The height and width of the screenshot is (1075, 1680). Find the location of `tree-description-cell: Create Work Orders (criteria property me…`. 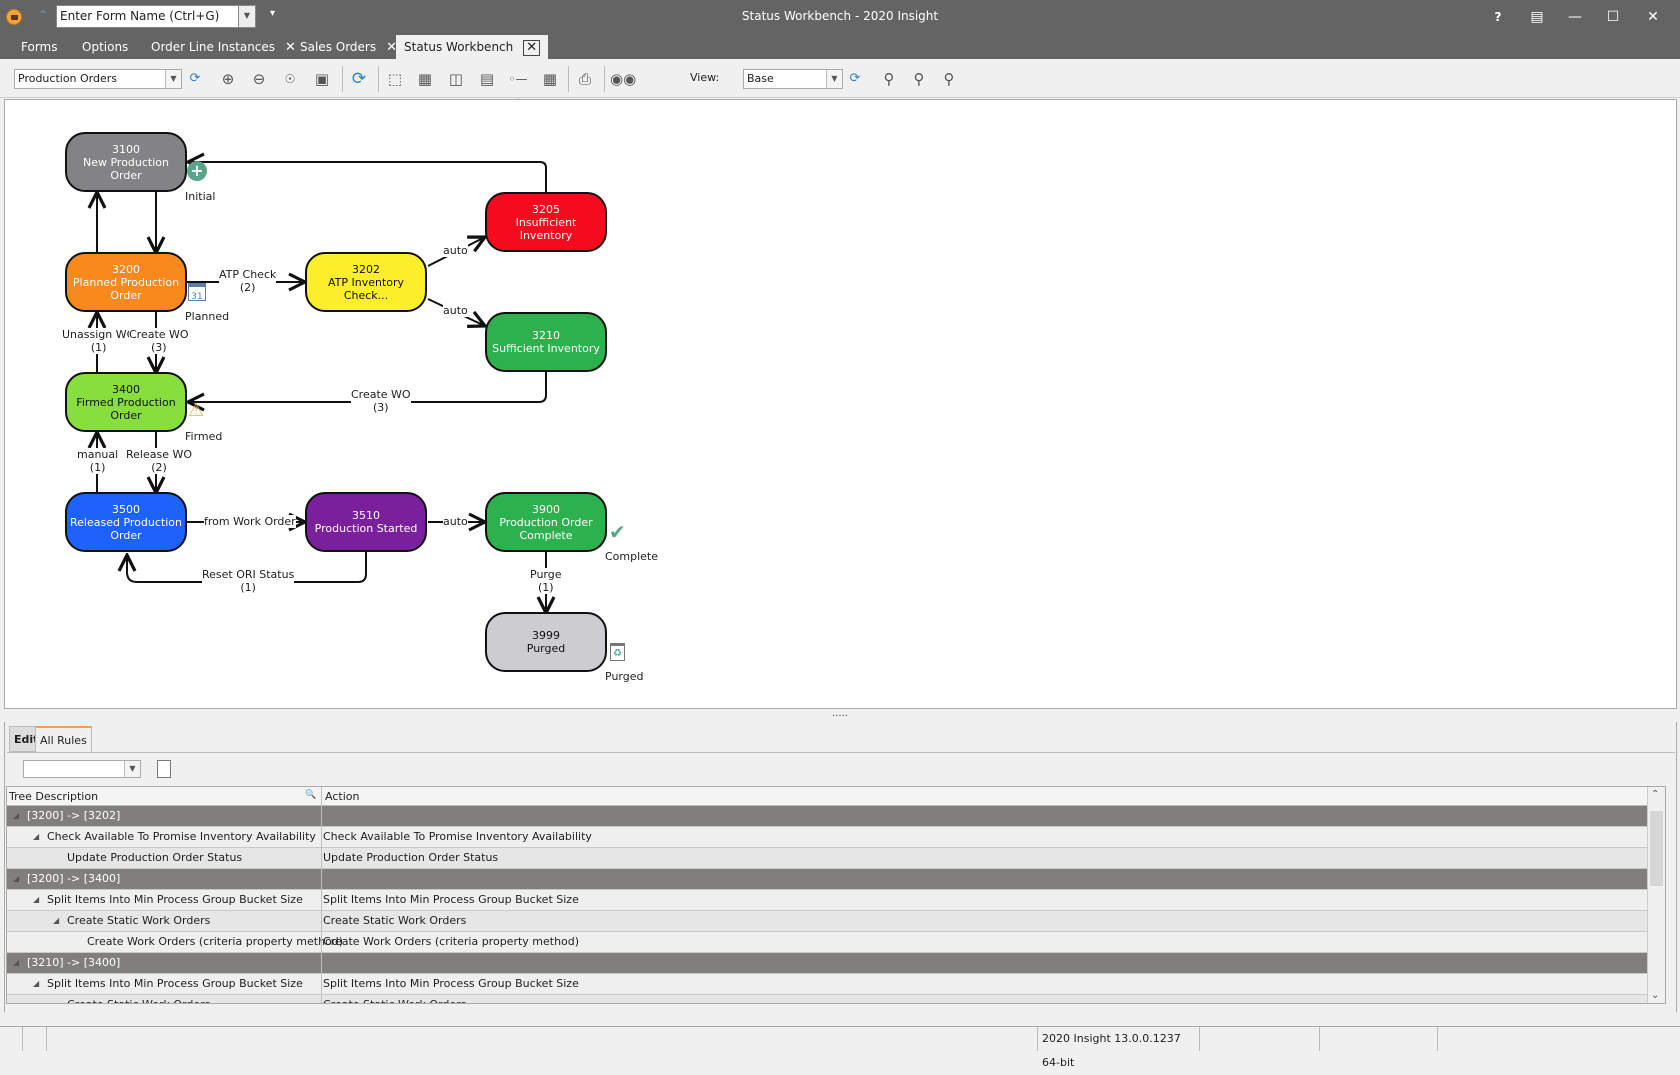

tree-description-cell: Create Work Orders (criteria property me… is located at coordinates (215, 941).